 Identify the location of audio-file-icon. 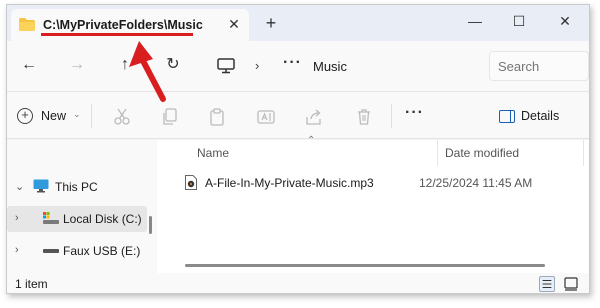
(191, 182).